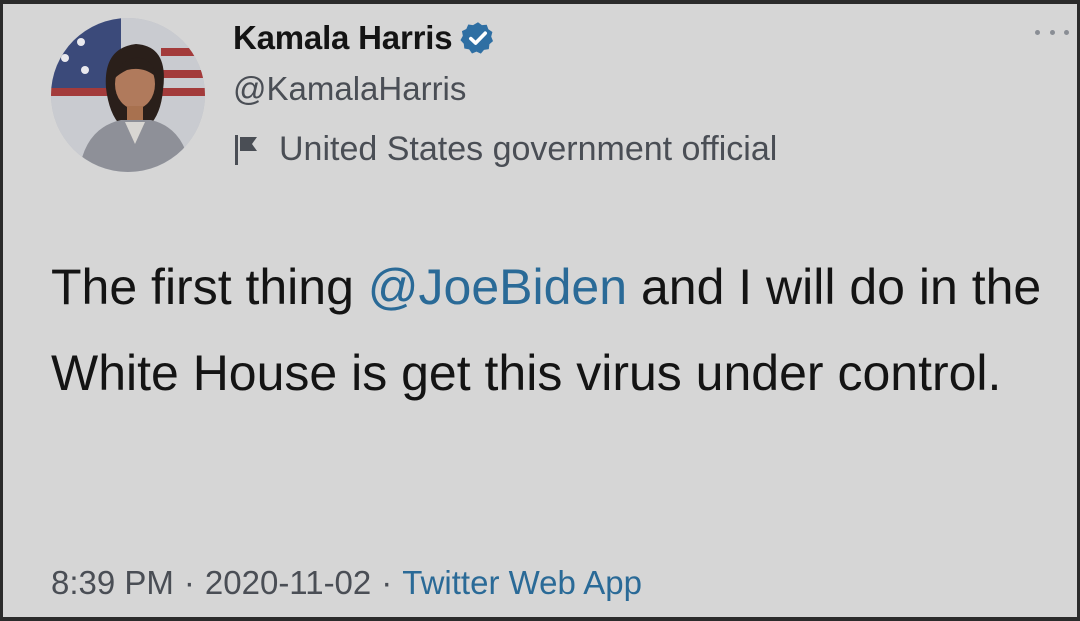 The image size is (1080, 621). I want to click on account-label-text: United States government official, so click(528, 149).